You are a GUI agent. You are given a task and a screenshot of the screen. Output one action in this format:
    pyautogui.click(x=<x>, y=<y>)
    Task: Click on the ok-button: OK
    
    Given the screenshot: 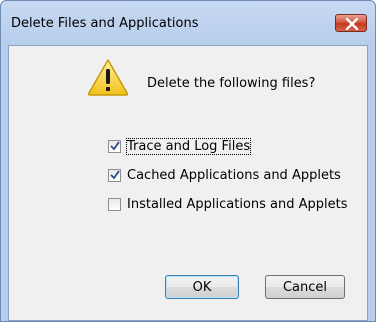 What is the action you would take?
    pyautogui.click(x=202, y=287)
    